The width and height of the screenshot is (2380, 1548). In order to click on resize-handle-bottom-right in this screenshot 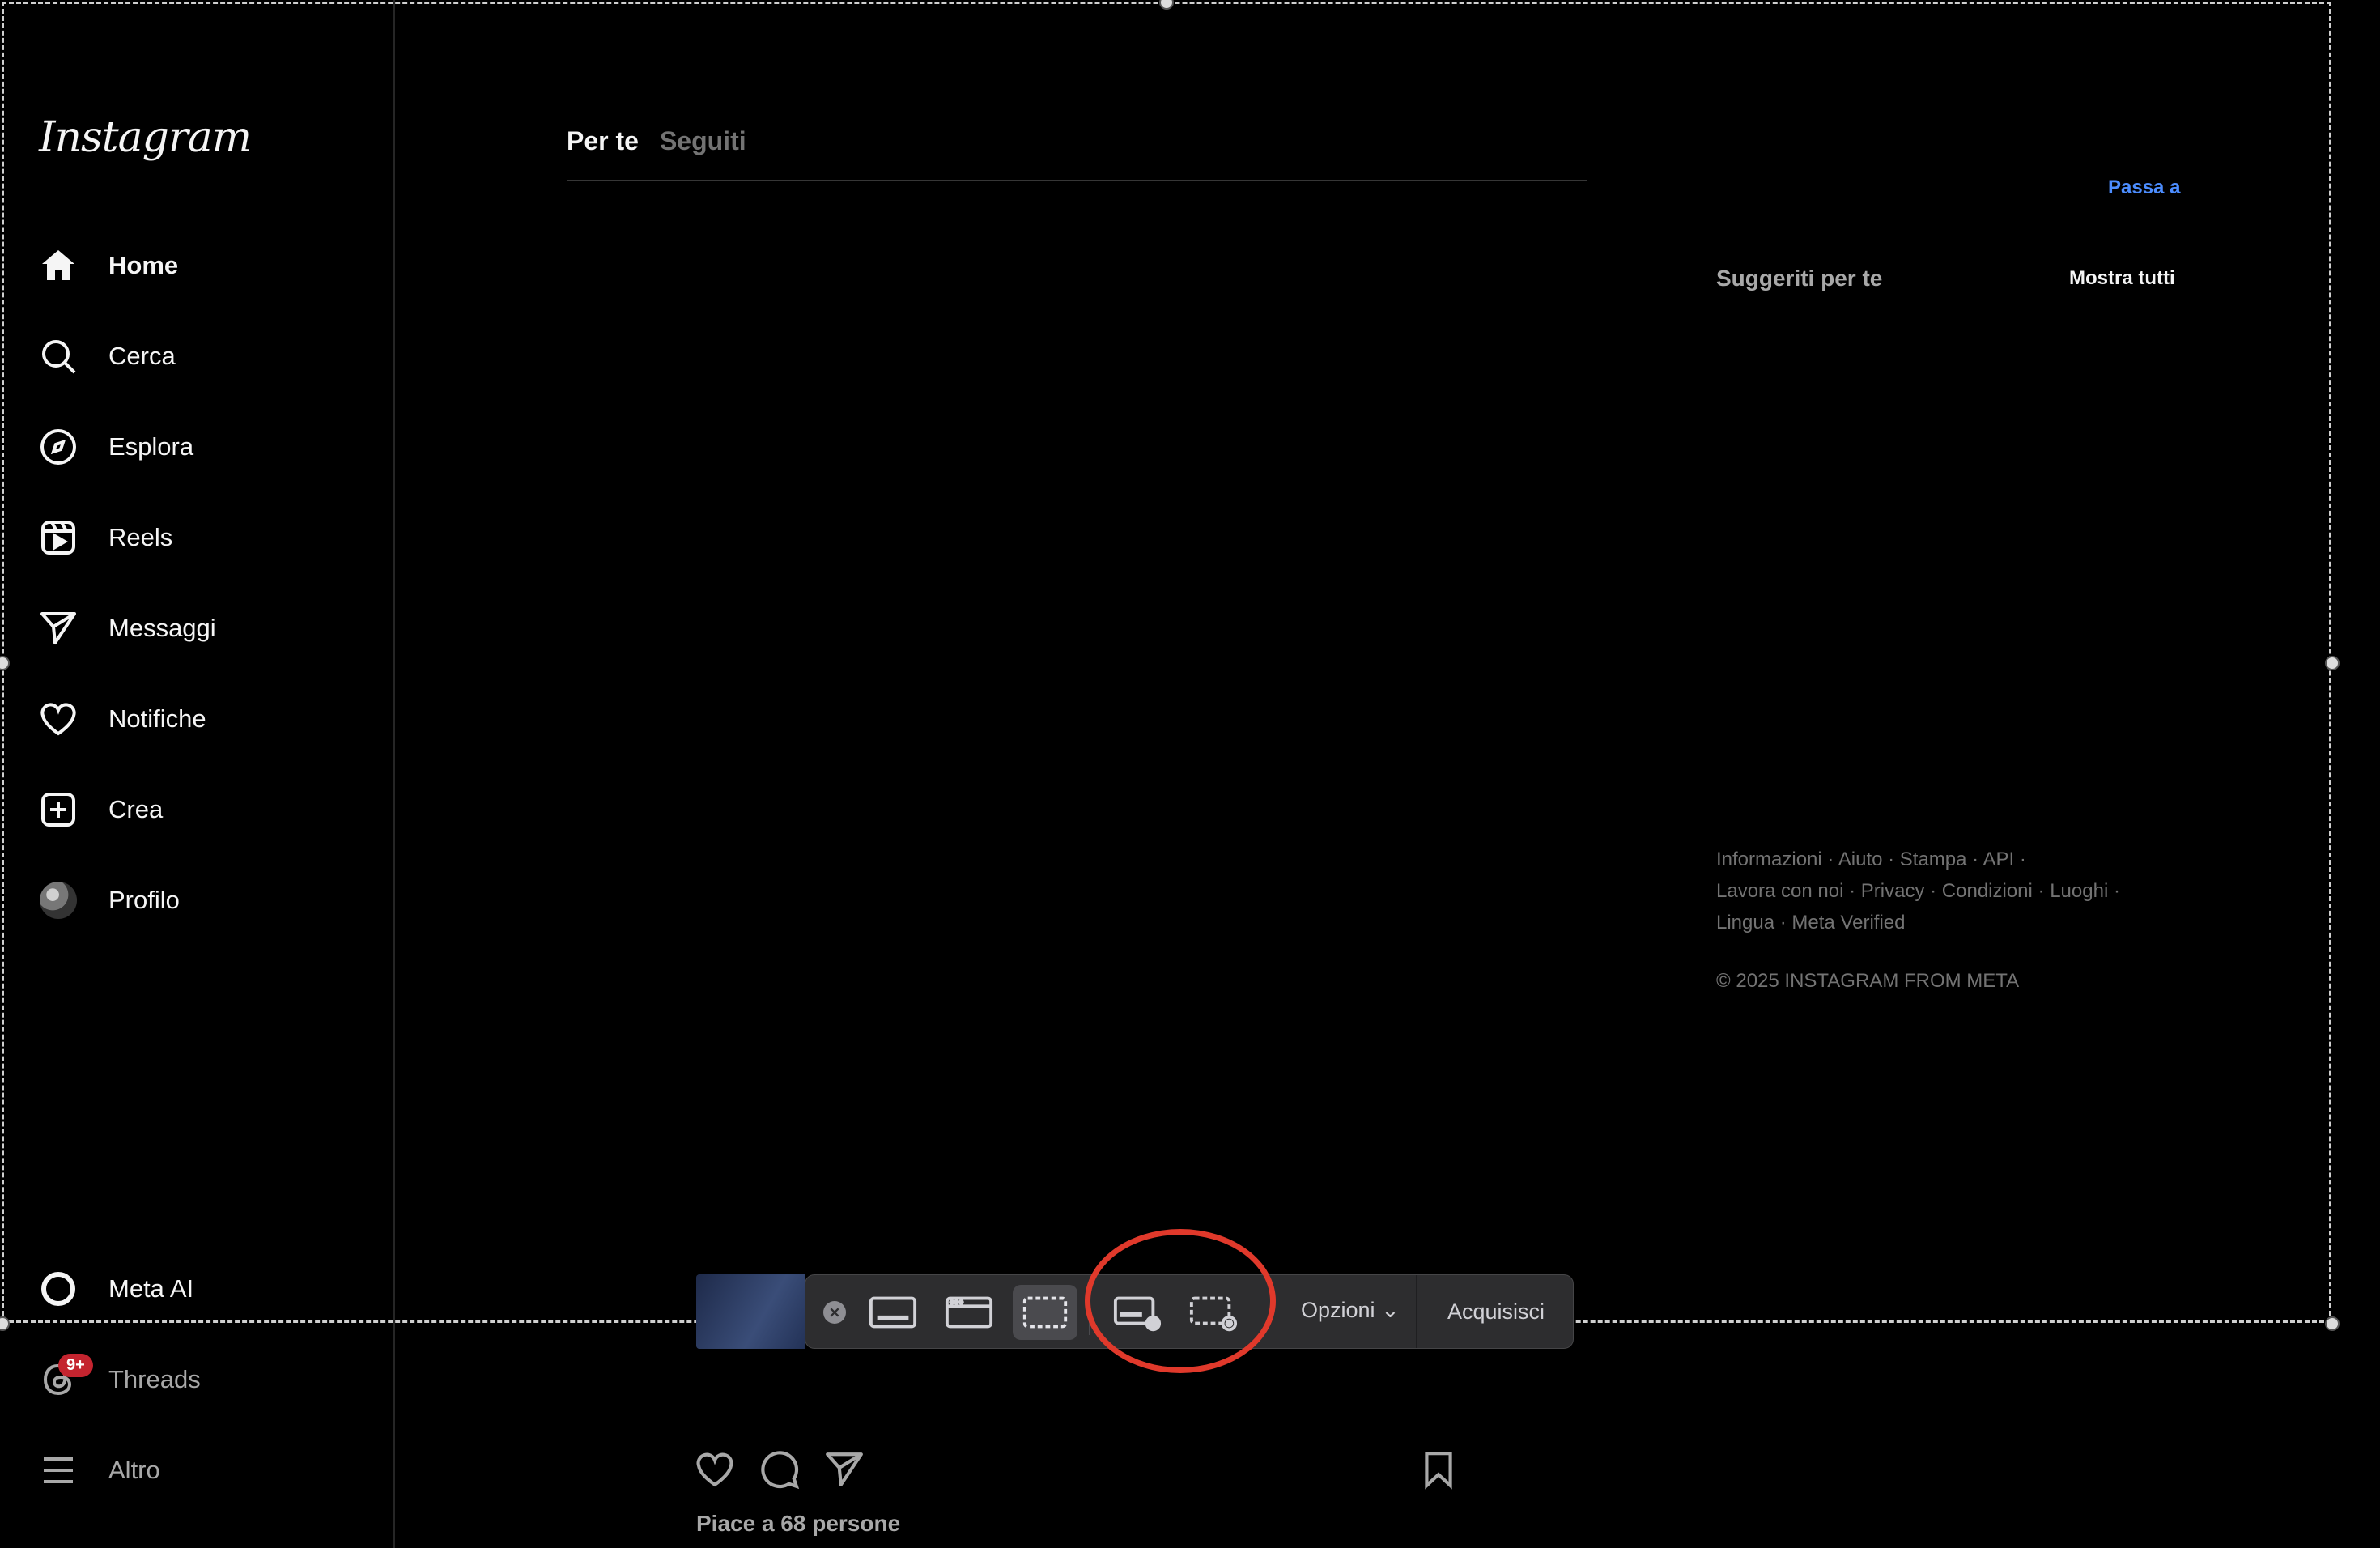, I will do `click(2332, 1323)`.